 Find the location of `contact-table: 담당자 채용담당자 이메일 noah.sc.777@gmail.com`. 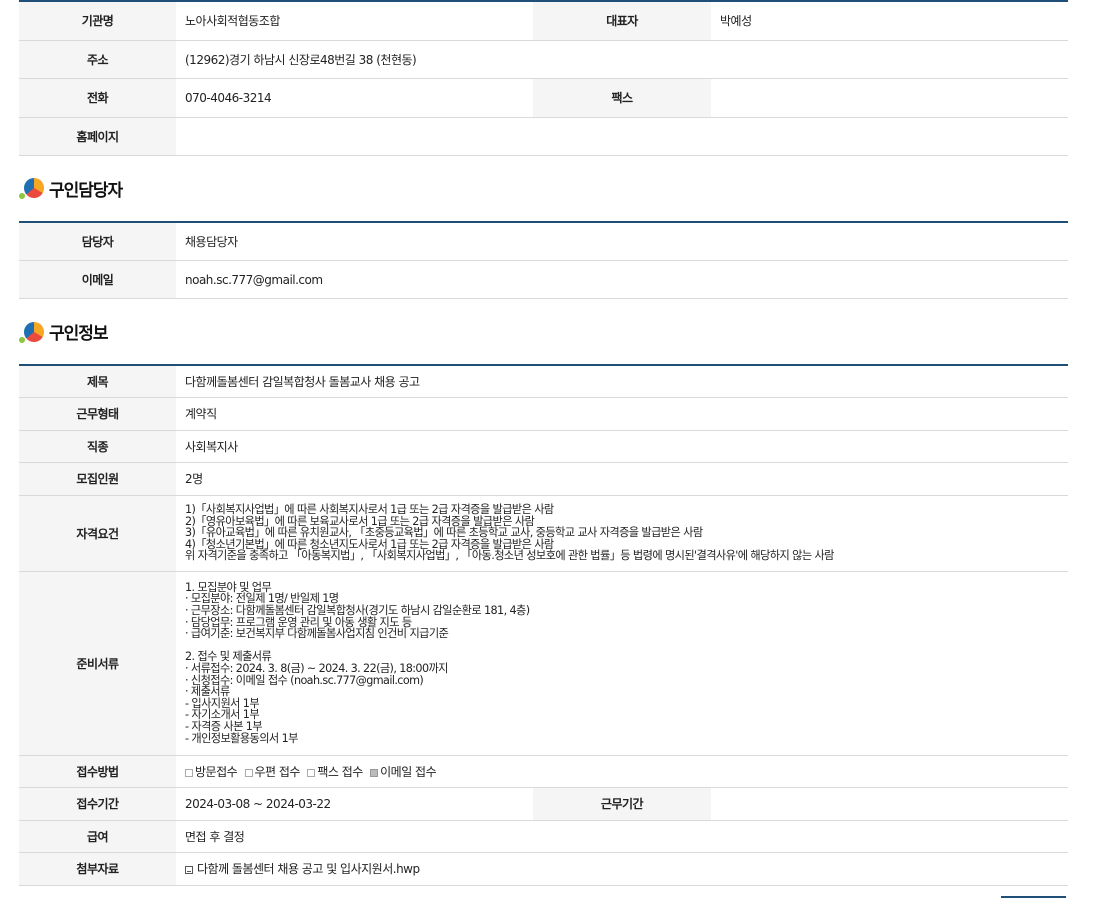

contact-table: 담당자 채용담당자 이메일 noah.sc.777@gmail.com is located at coordinates (543, 259).